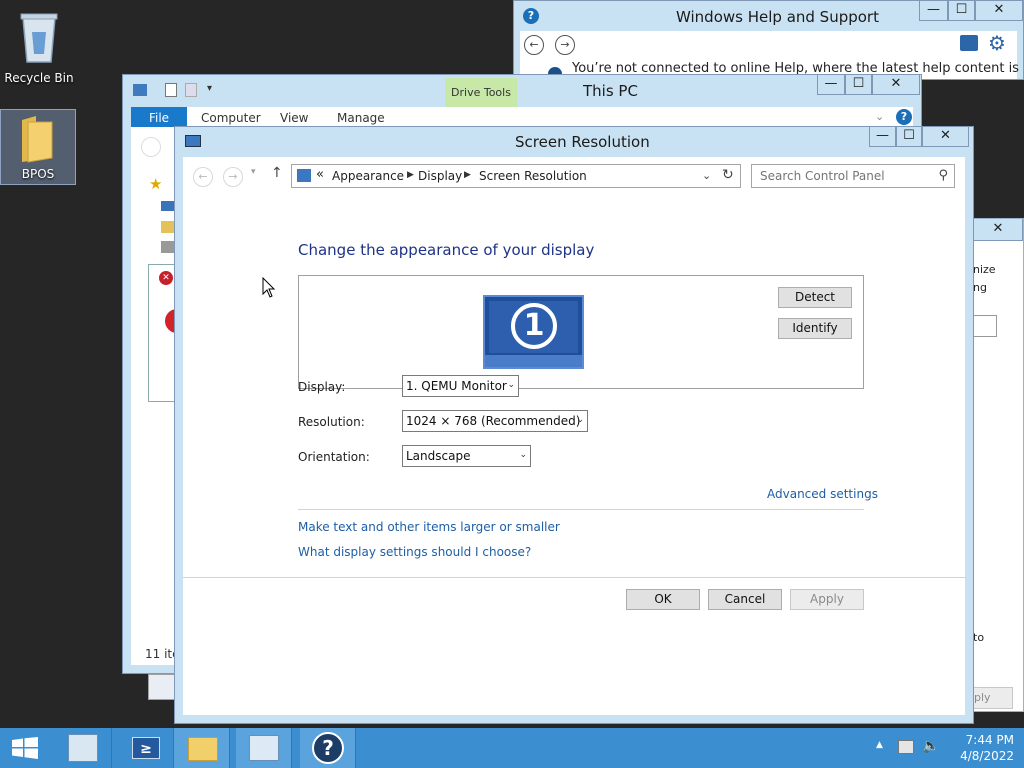  I want to click on start-button, so click(26, 748).